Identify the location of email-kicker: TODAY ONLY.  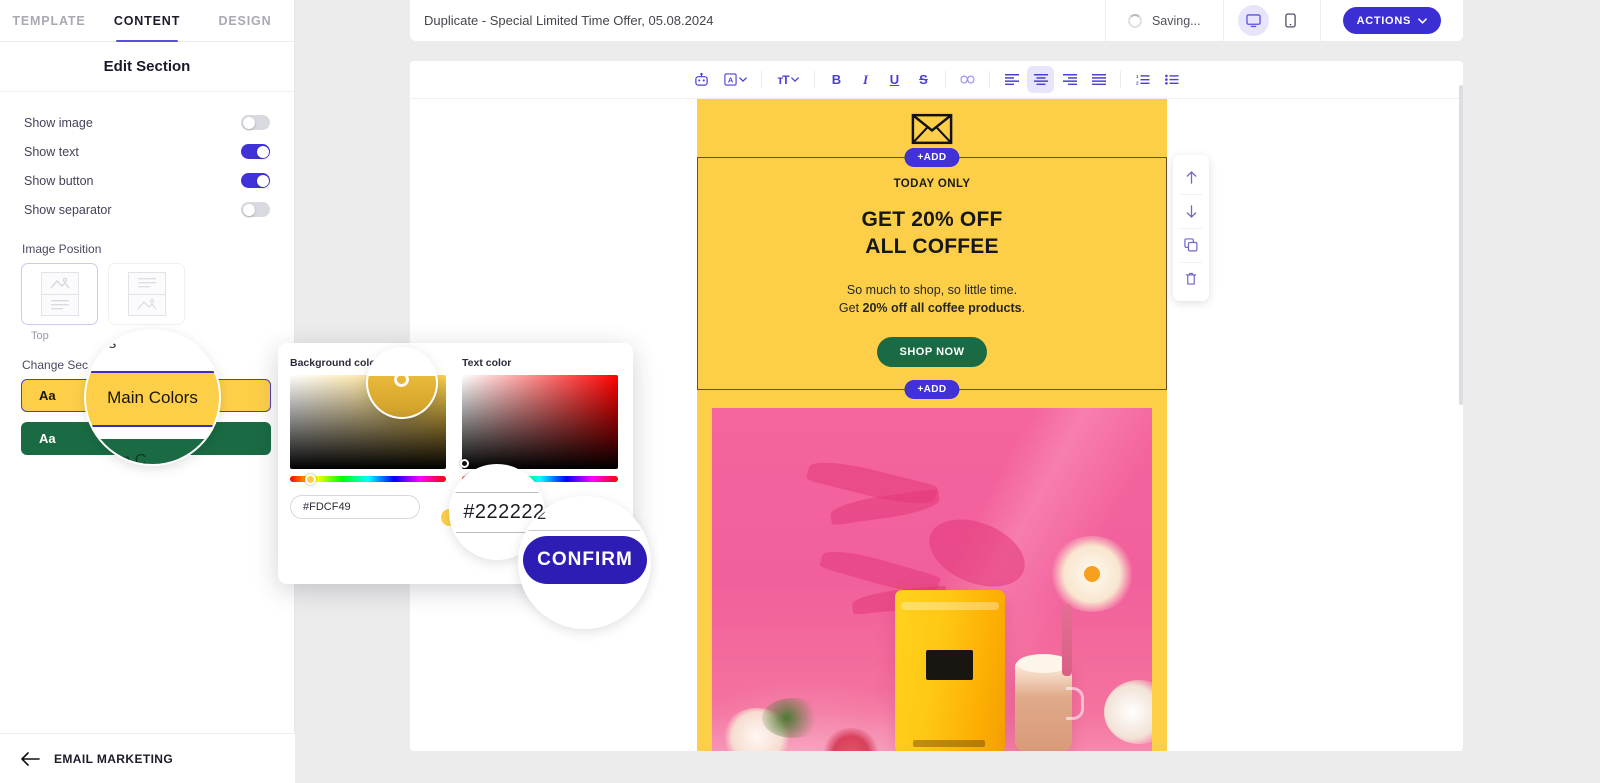
(932, 184).